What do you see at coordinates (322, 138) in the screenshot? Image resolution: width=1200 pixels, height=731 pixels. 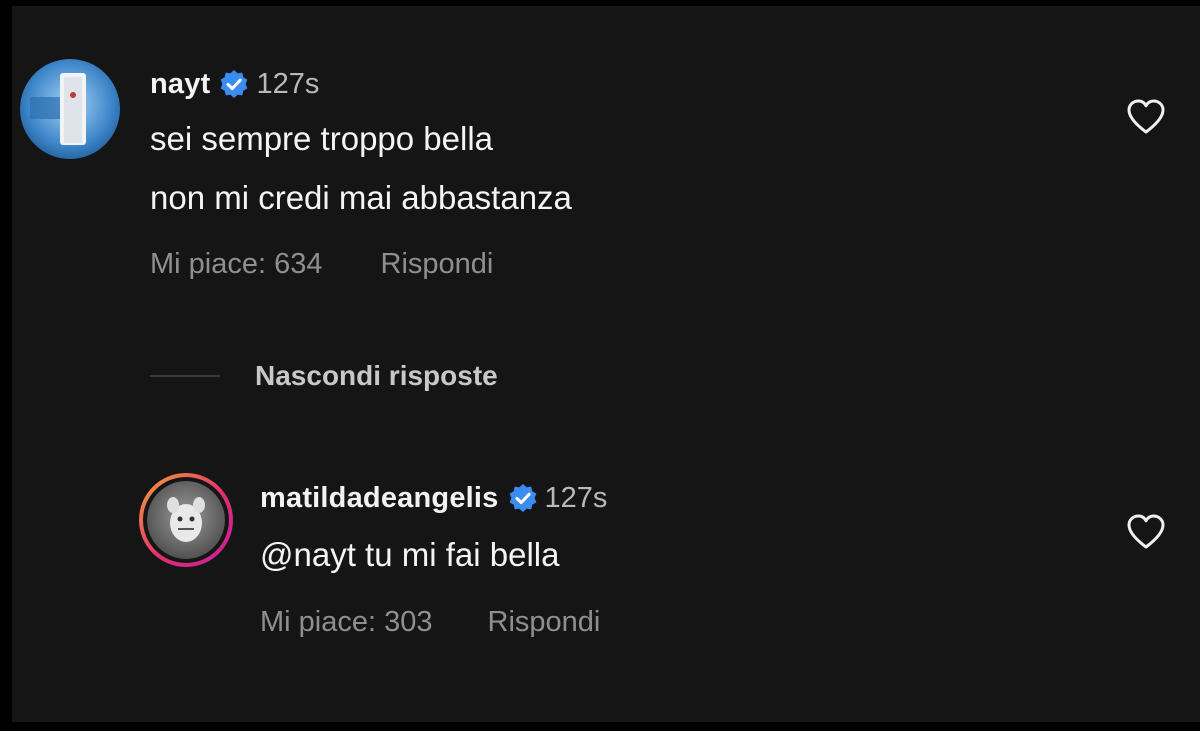 I see `comment-text-line-1: sei sempre troppo bella` at bounding box center [322, 138].